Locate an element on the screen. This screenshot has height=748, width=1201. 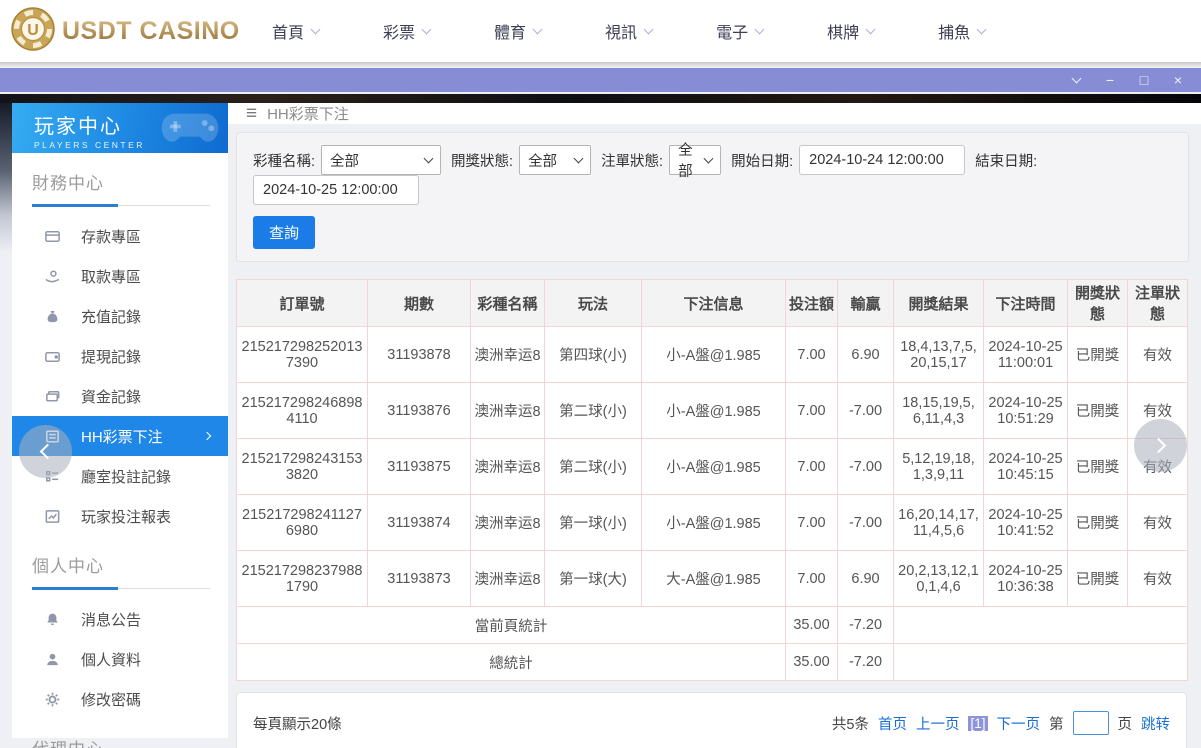
start-date-label: 開始日期: is located at coordinates (762, 161).